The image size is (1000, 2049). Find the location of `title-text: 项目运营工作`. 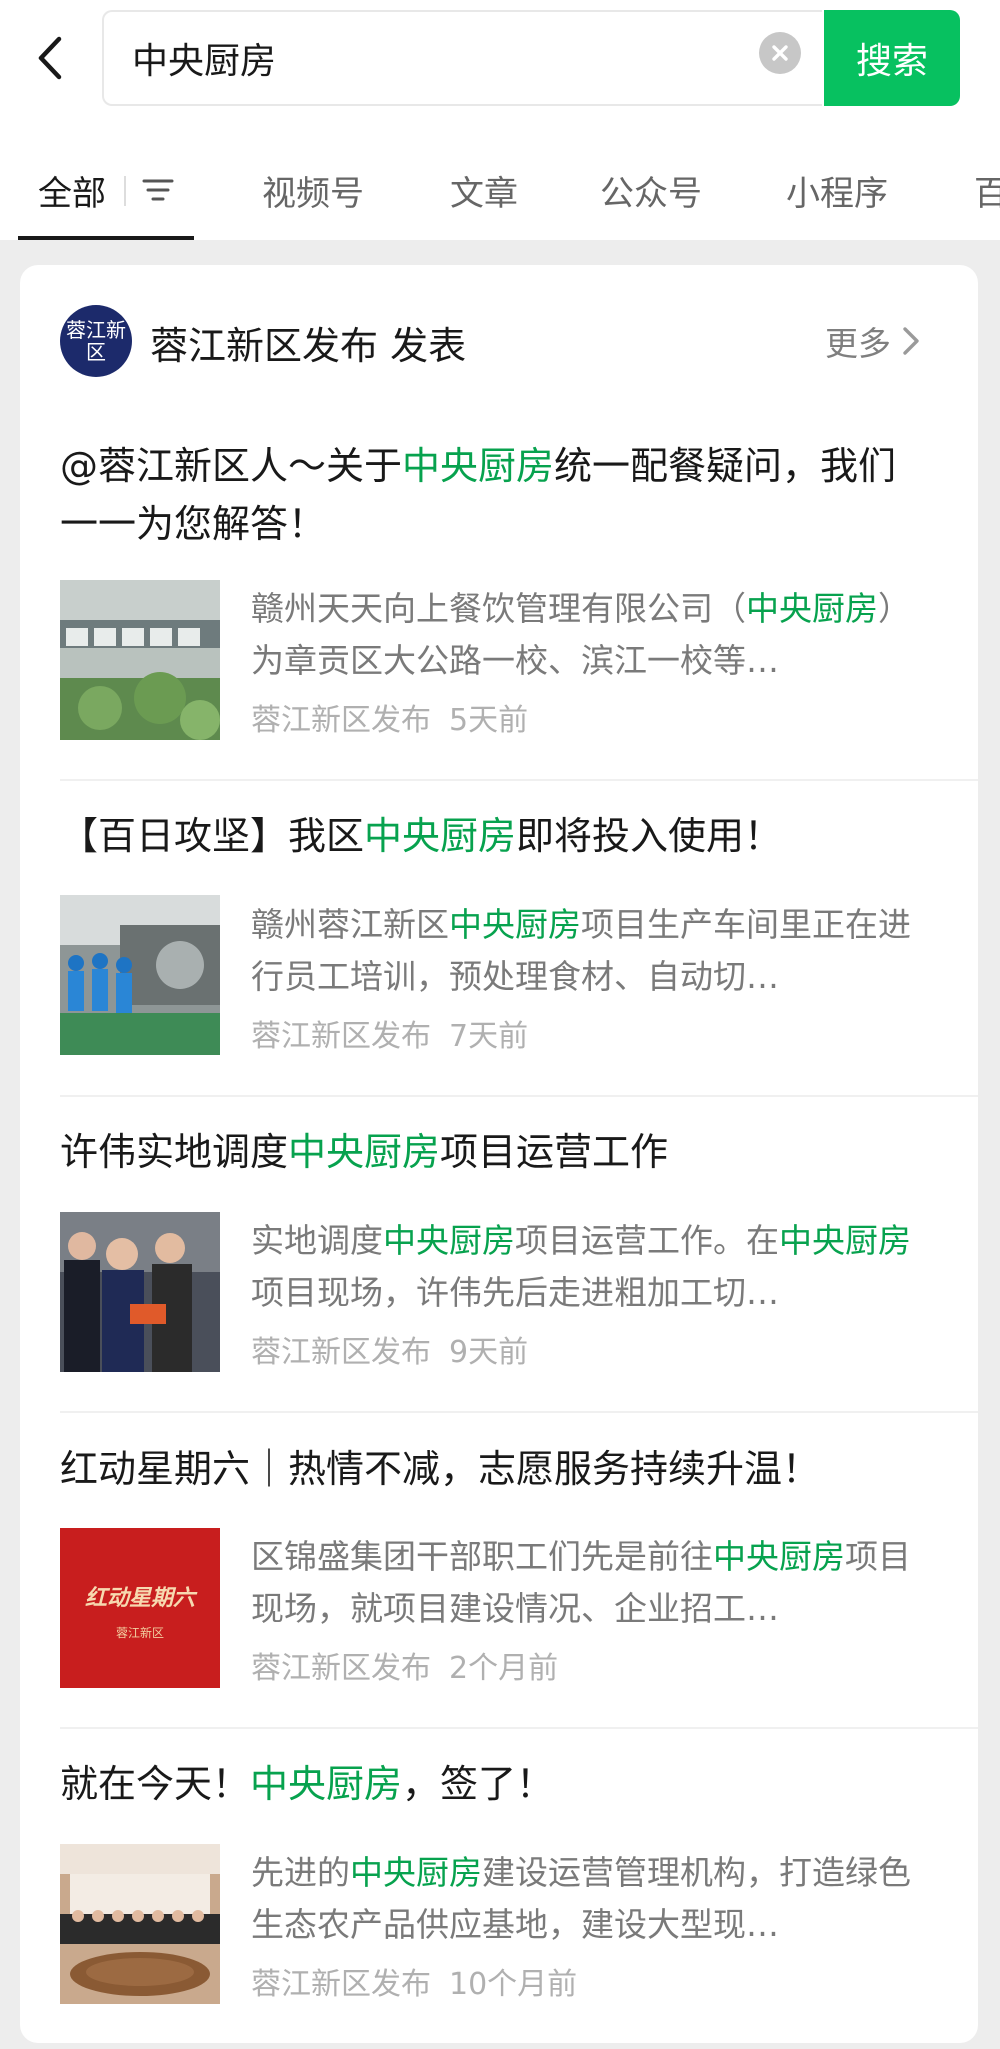

title-text: 项目运营工作 is located at coordinates (554, 1152).